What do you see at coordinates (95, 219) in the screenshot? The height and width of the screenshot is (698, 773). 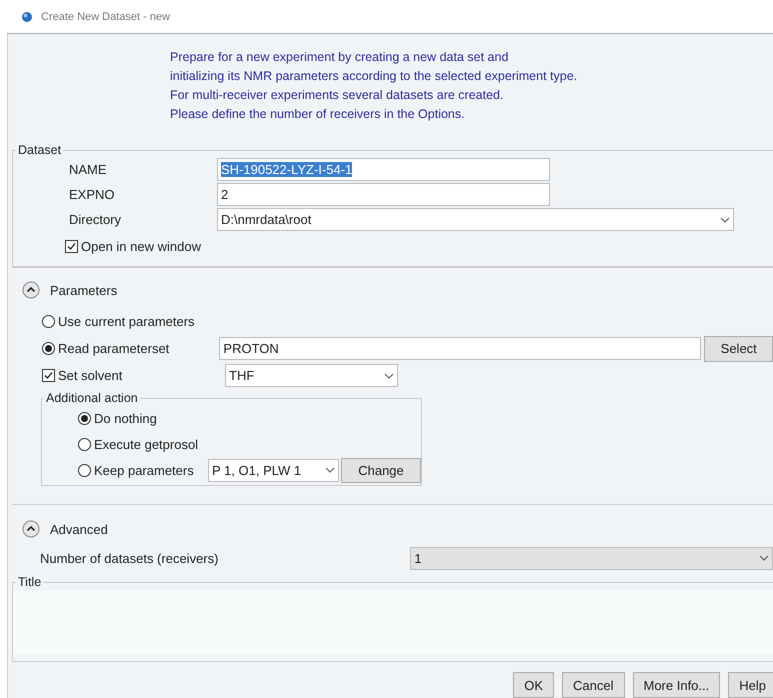 I see `field-label: Directory` at bounding box center [95, 219].